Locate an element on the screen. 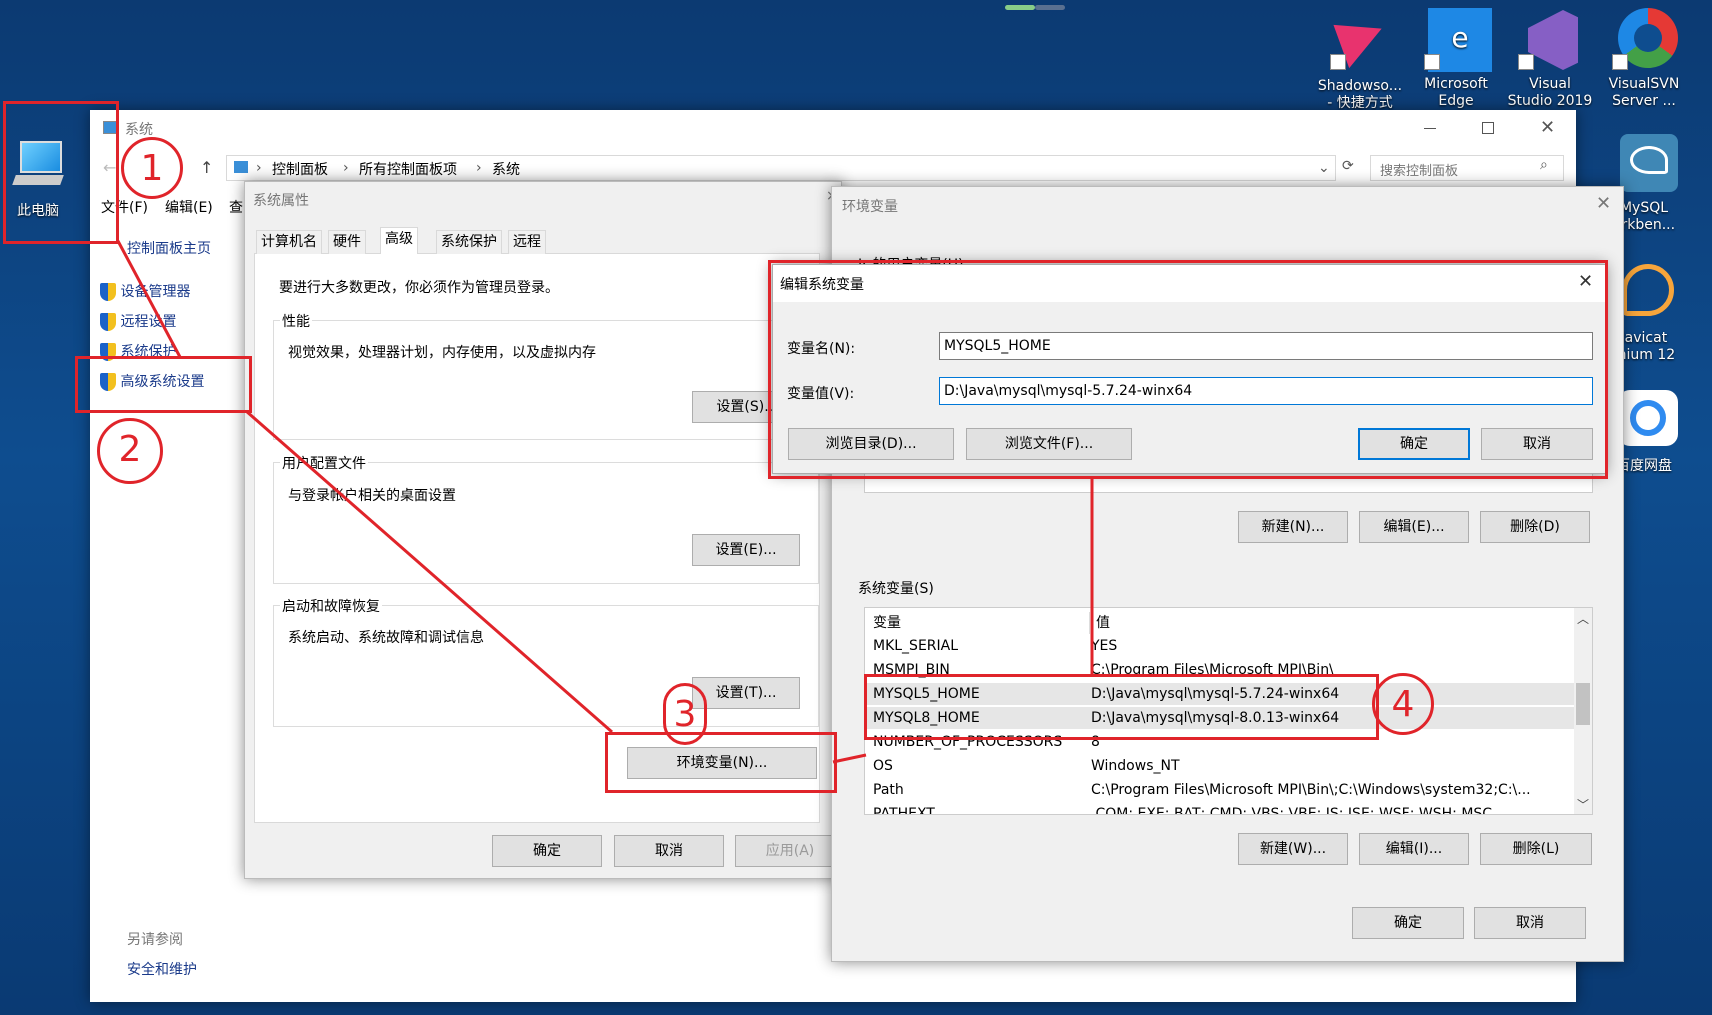 The height and width of the screenshot is (1015, 1712). annotation-box-edit-dialog is located at coordinates (1188, 369).